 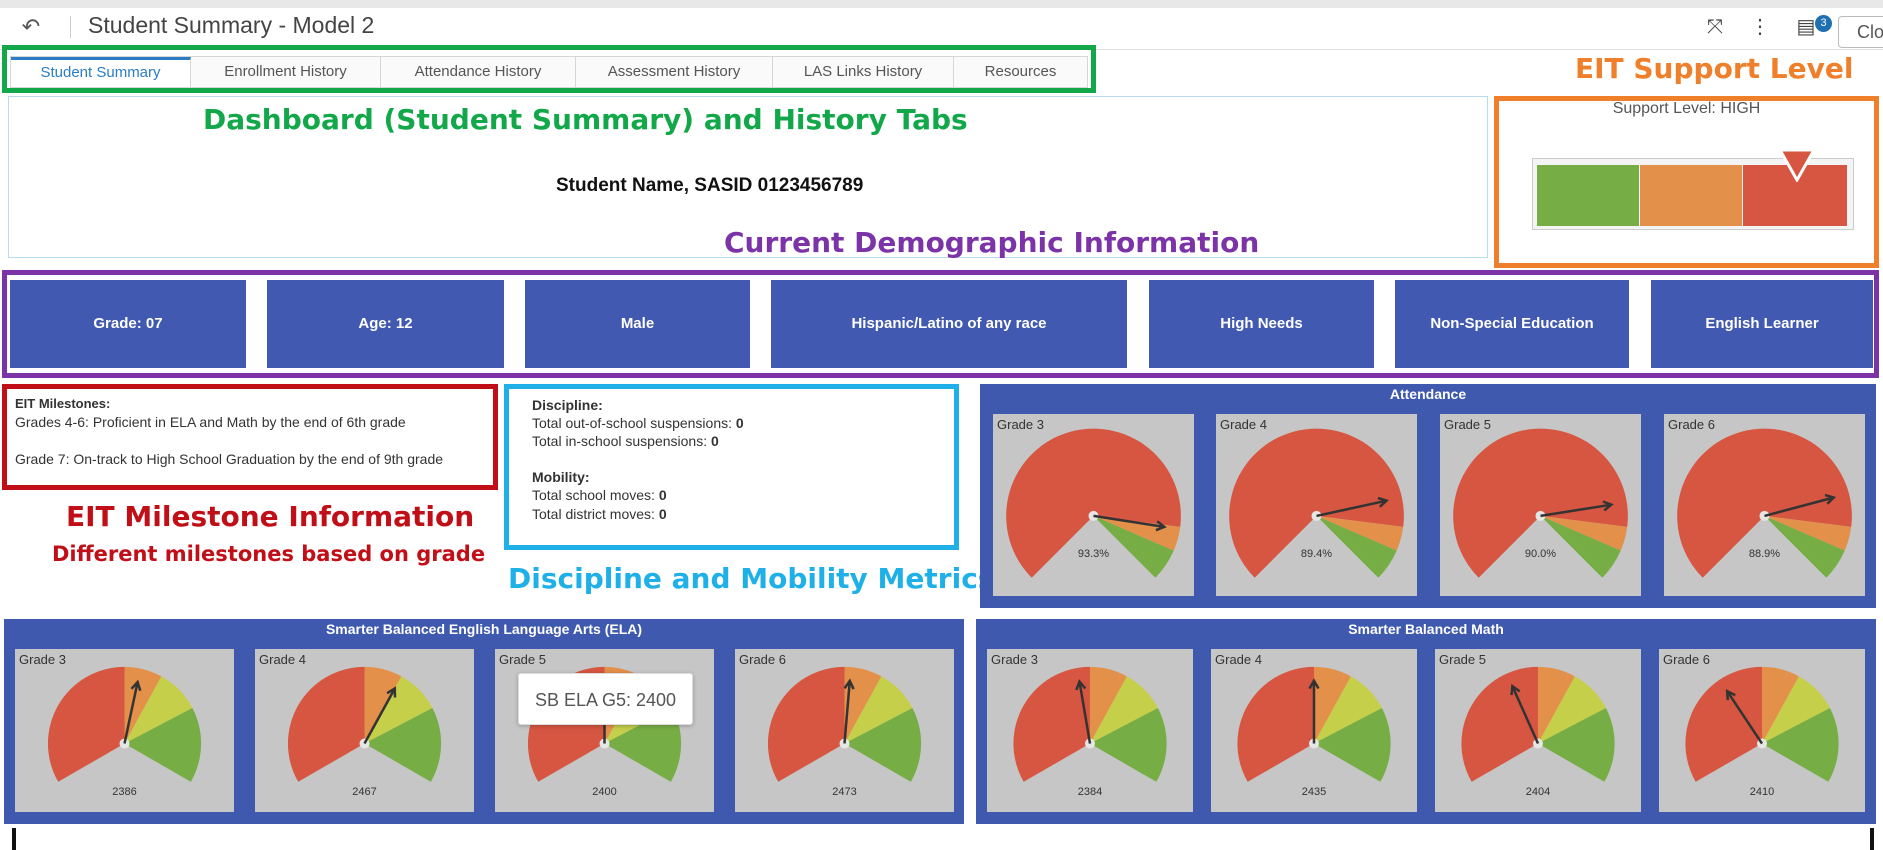 What do you see at coordinates (1090, 792) in the screenshot?
I see `gauge-value: 2384` at bounding box center [1090, 792].